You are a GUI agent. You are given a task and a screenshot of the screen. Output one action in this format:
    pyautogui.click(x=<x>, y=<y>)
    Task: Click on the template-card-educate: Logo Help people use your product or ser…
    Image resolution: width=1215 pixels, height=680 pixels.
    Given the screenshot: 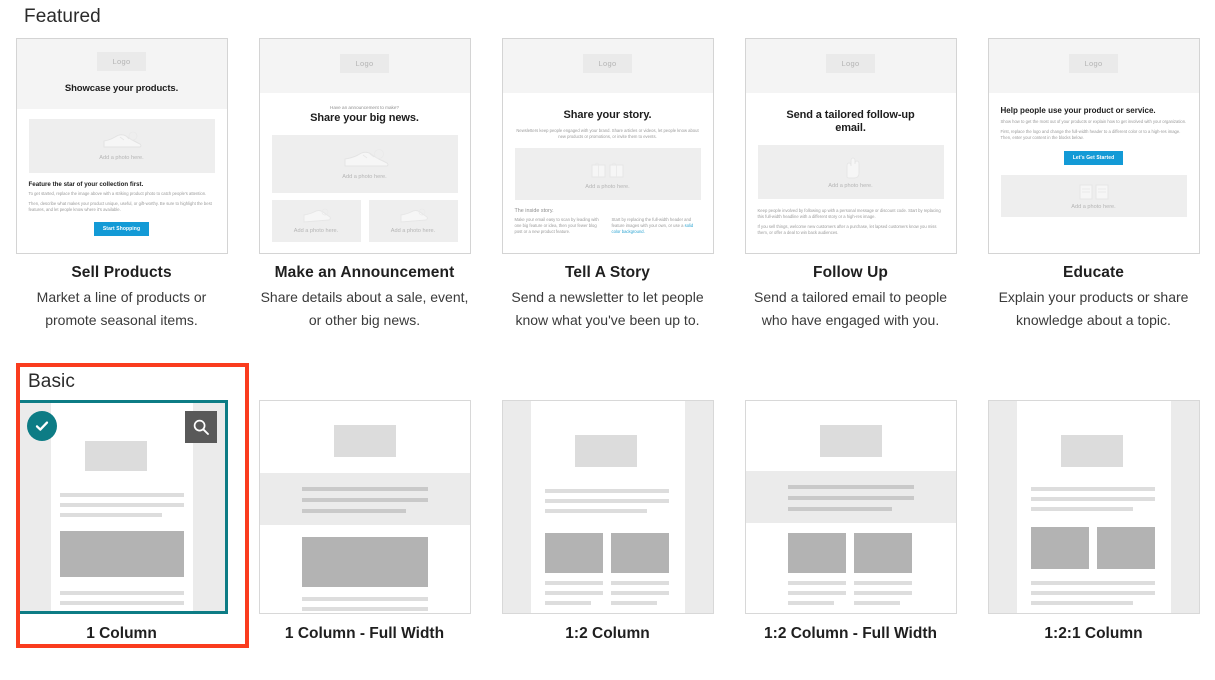 What is the action you would take?
    pyautogui.click(x=1093, y=185)
    